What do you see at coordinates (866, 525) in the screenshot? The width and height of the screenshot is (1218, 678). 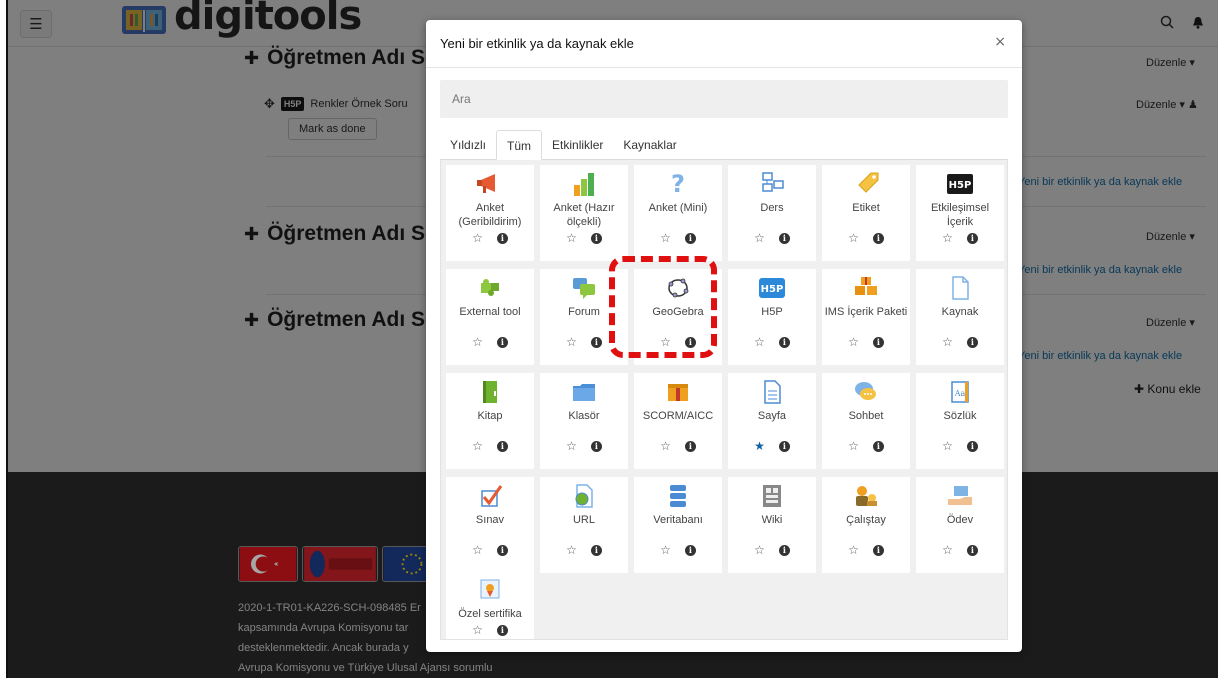 I see `activity-tile: Çalıştay ☆ i` at bounding box center [866, 525].